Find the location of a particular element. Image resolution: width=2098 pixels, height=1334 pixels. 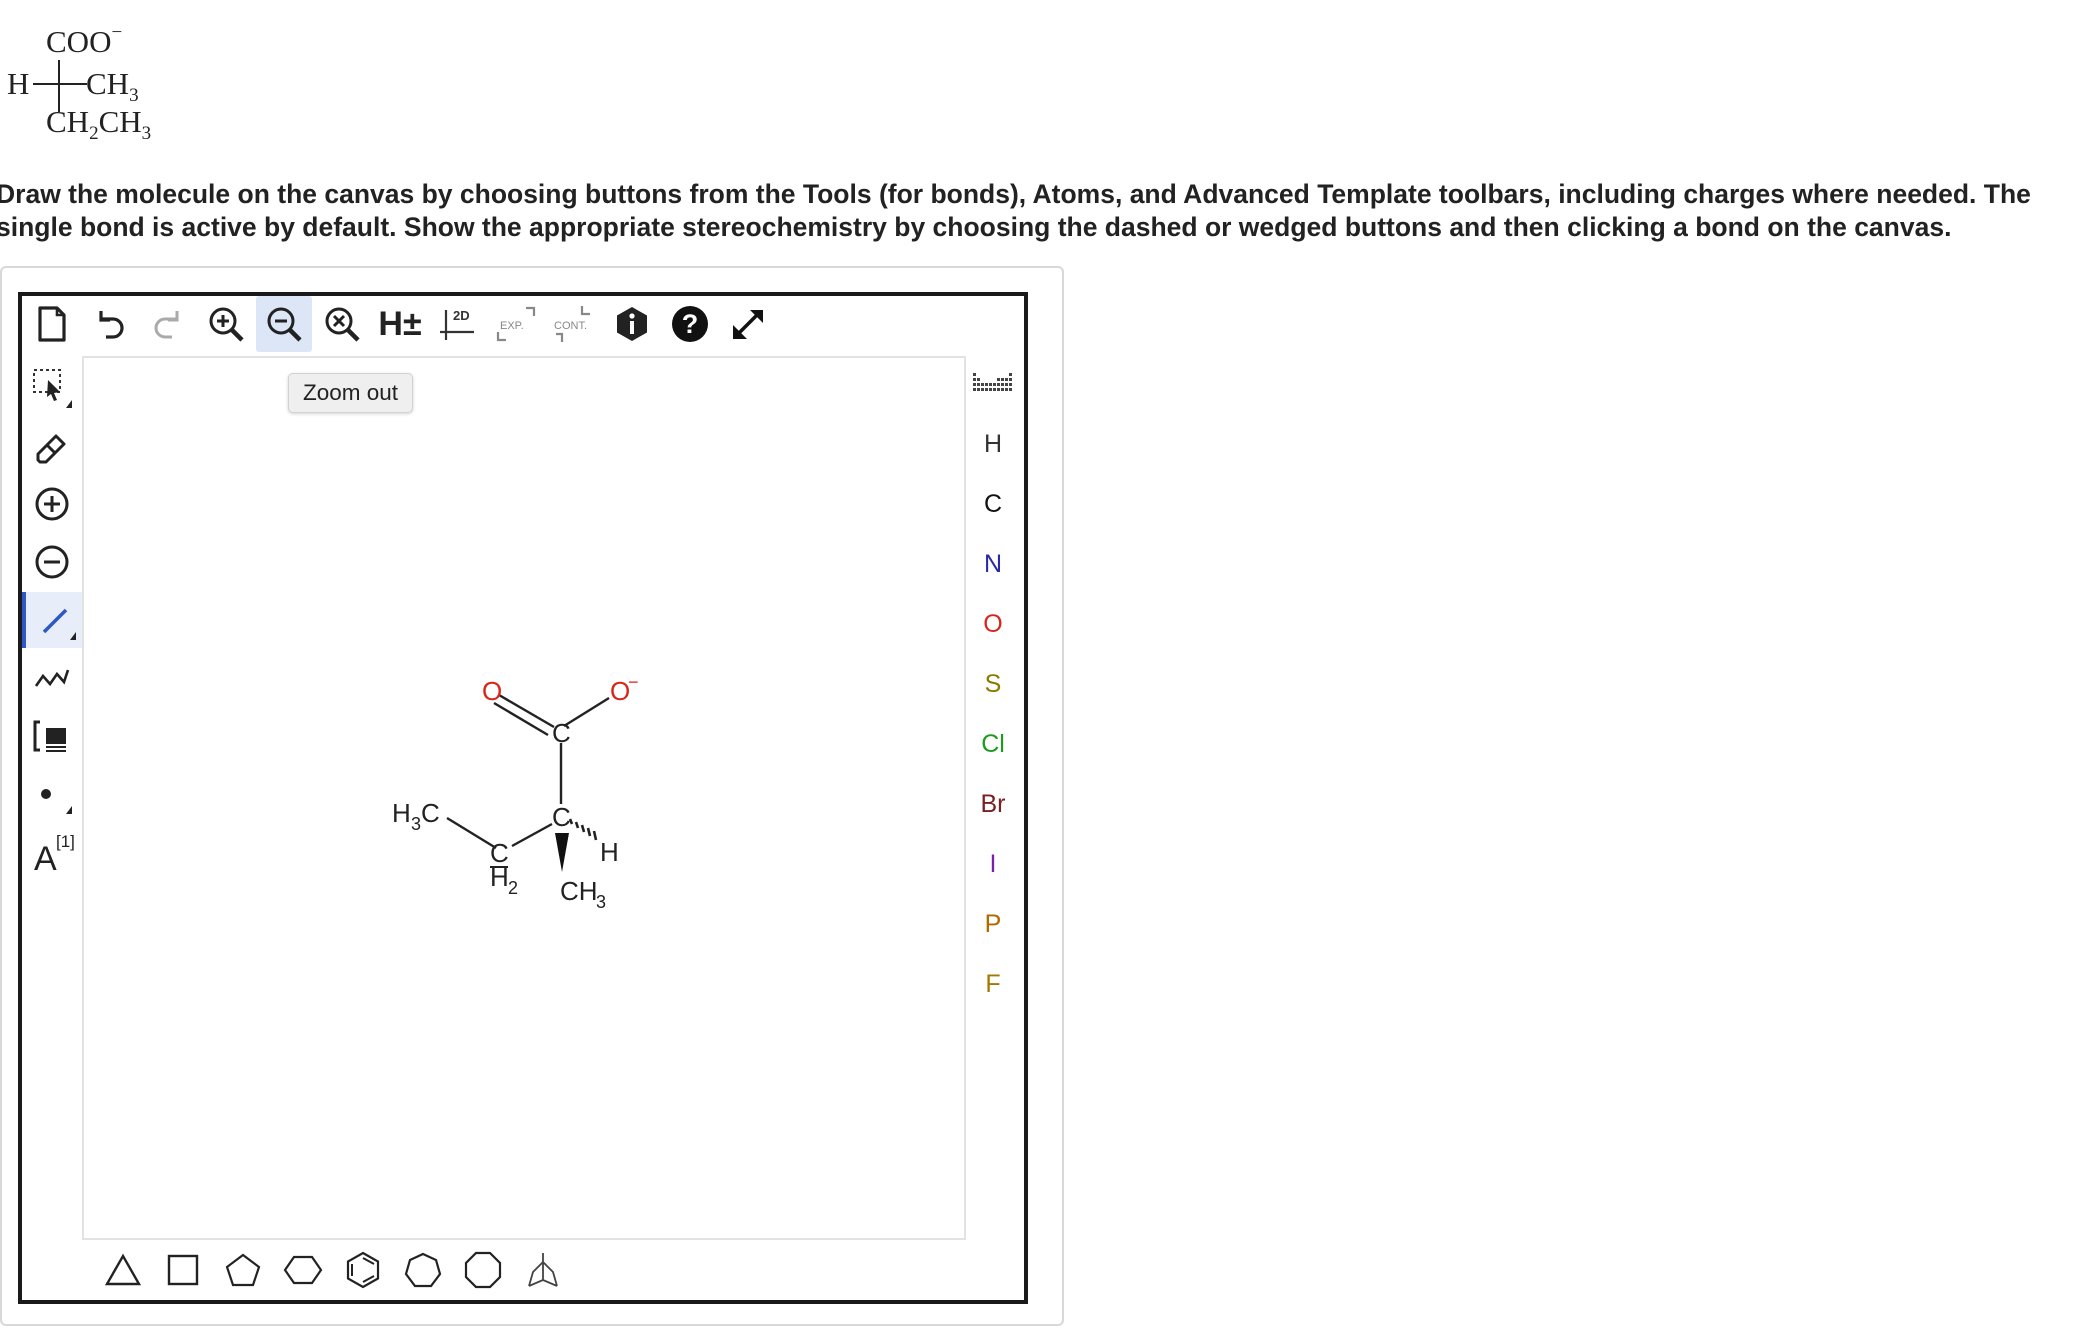

expand-icon: EXP. is located at coordinates (516, 324).